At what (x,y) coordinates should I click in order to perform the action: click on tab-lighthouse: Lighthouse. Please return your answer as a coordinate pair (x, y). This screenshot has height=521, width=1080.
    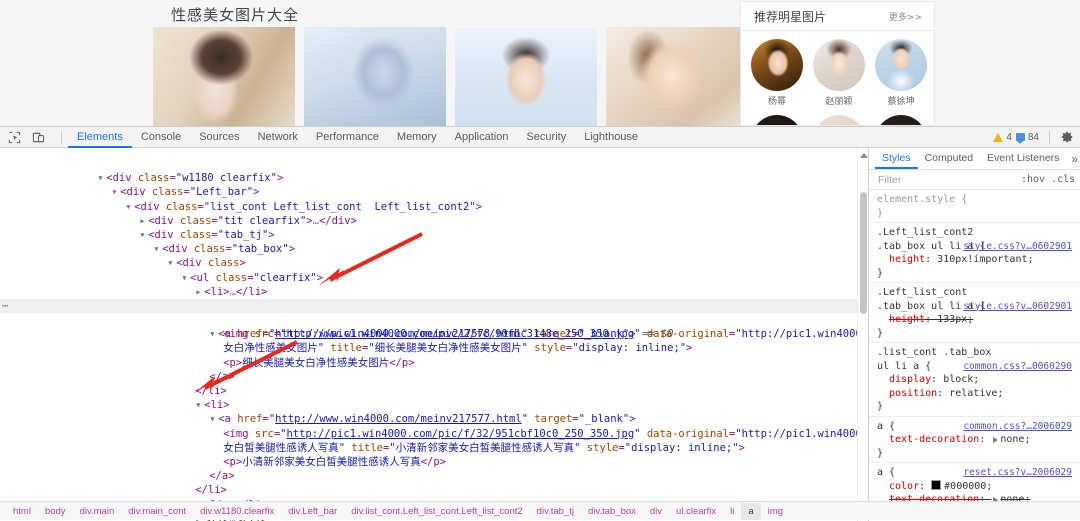
    Looking at the image, I should click on (611, 137).